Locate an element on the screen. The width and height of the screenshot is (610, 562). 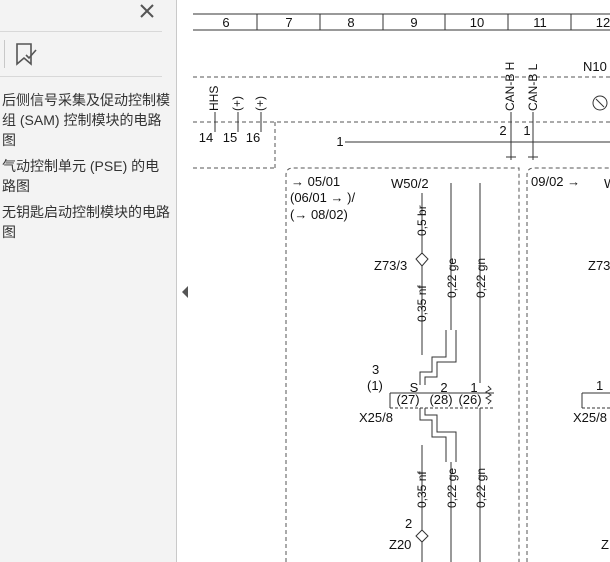
bus-pin: 1 is located at coordinates (339, 141).